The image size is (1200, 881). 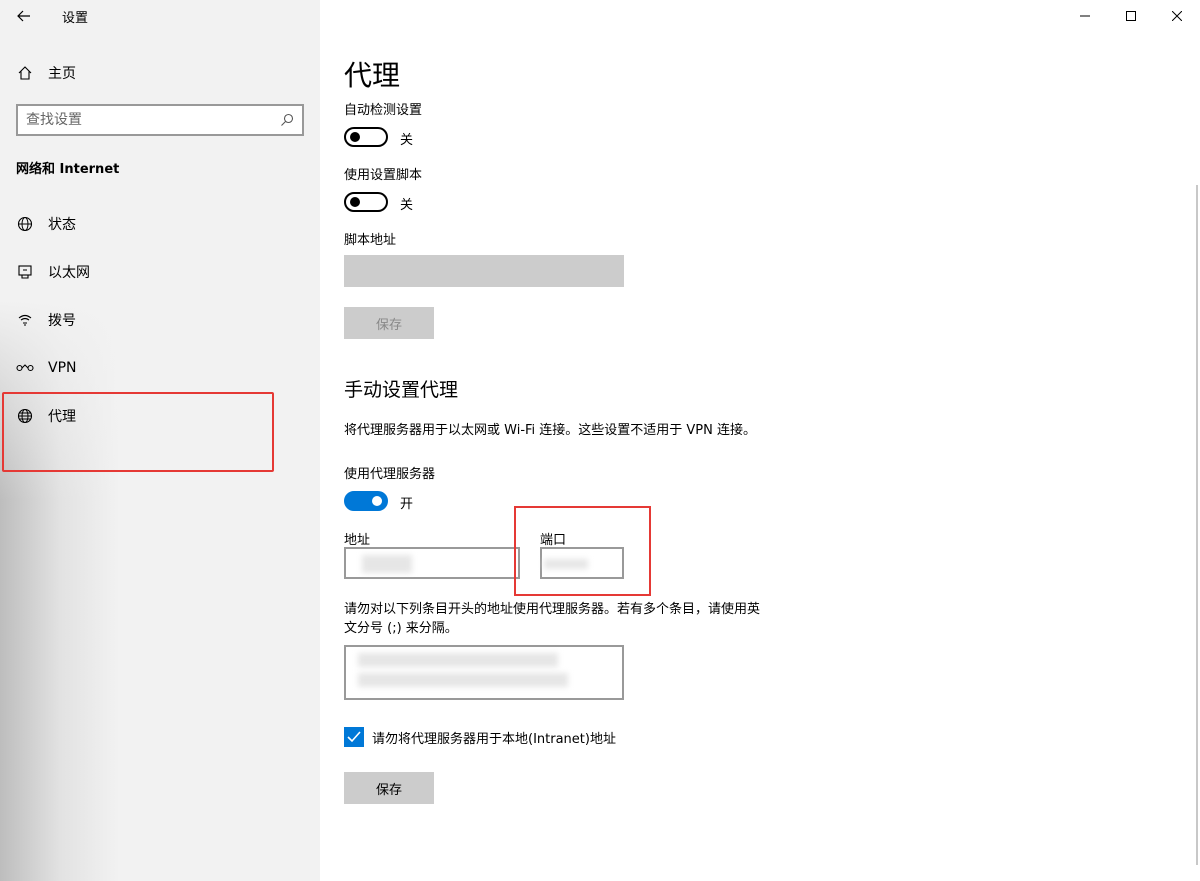 What do you see at coordinates (390, 474) in the screenshot?
I see `use-proxy-label: 使用代理服务器` at bounding box center [390, 474].